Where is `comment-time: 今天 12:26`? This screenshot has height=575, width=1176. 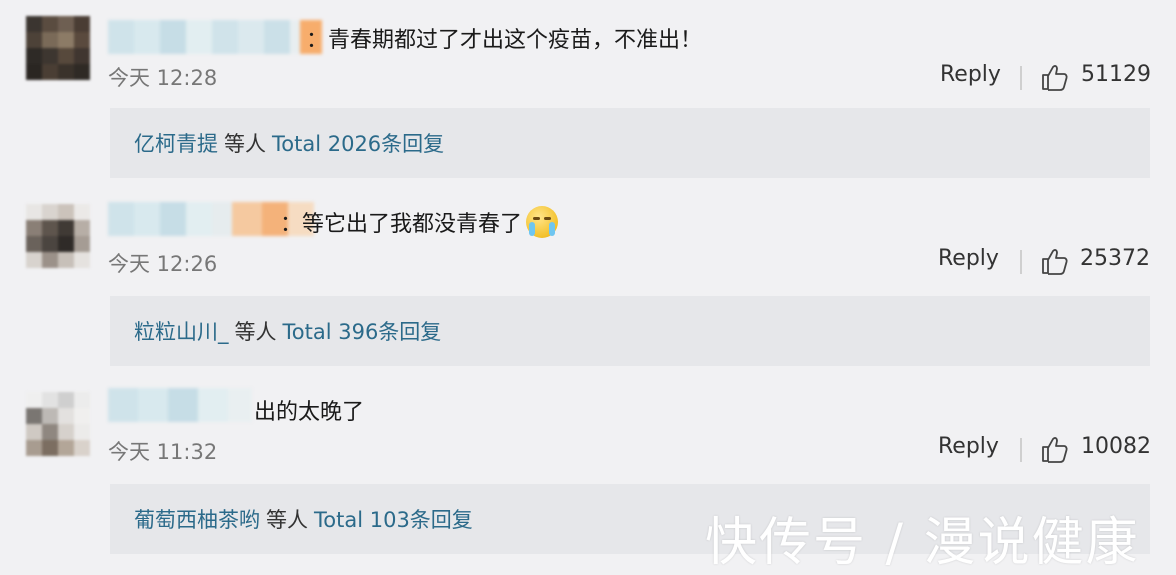 comment-time: 今天 12:26 is located at coordinates (163, 264).